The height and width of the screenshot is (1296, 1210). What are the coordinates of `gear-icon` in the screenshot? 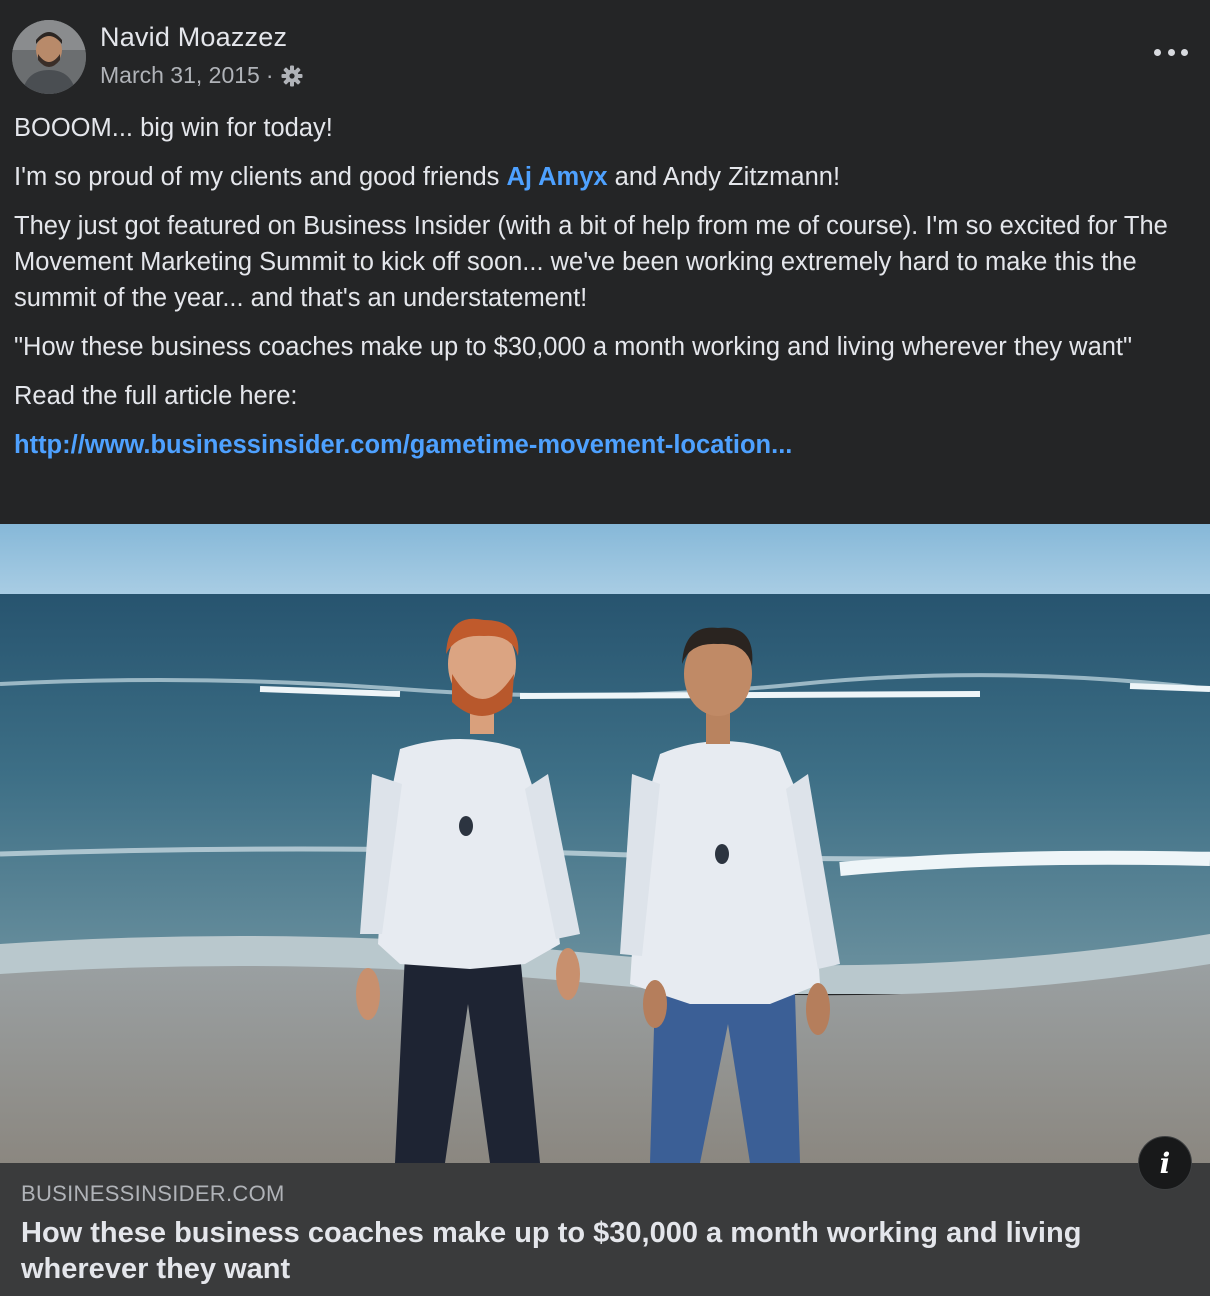 It's located at (292, 76).